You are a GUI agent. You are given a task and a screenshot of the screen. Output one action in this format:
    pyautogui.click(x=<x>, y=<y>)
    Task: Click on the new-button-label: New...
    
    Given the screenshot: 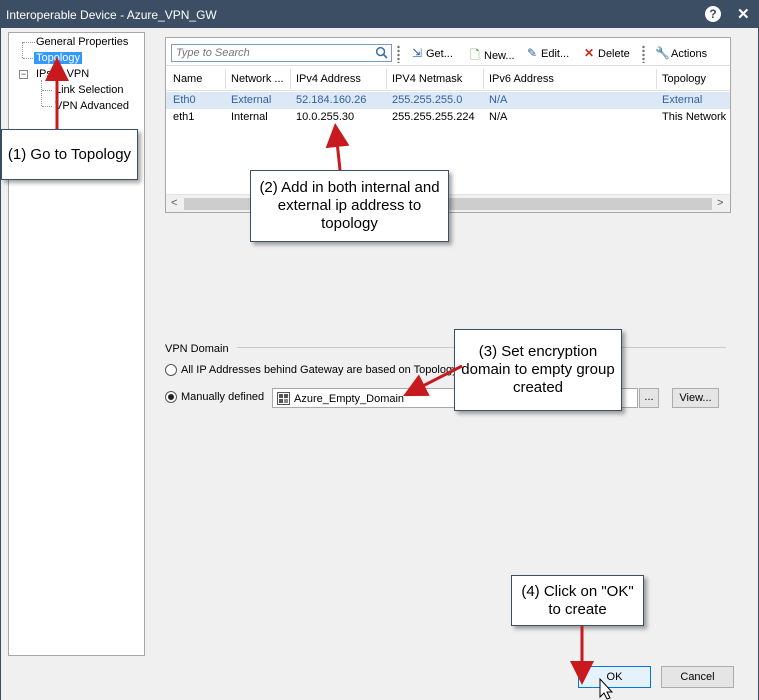 What is the action you would take?
    pyautogui.click(x=499, y=56)
    